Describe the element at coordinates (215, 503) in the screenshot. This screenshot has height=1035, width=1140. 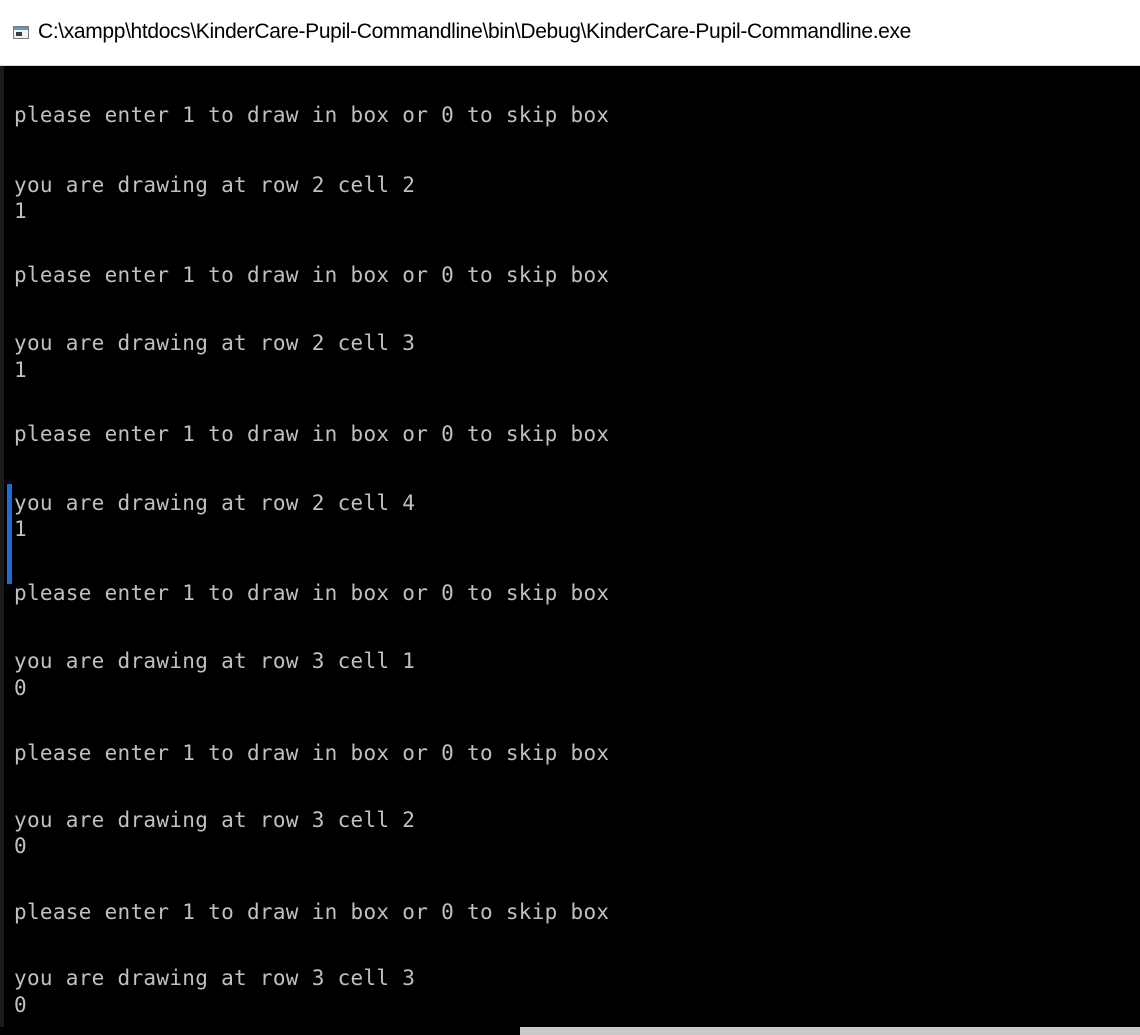
I see `position-line: you are drawing at row 2 cell 4` at that location.